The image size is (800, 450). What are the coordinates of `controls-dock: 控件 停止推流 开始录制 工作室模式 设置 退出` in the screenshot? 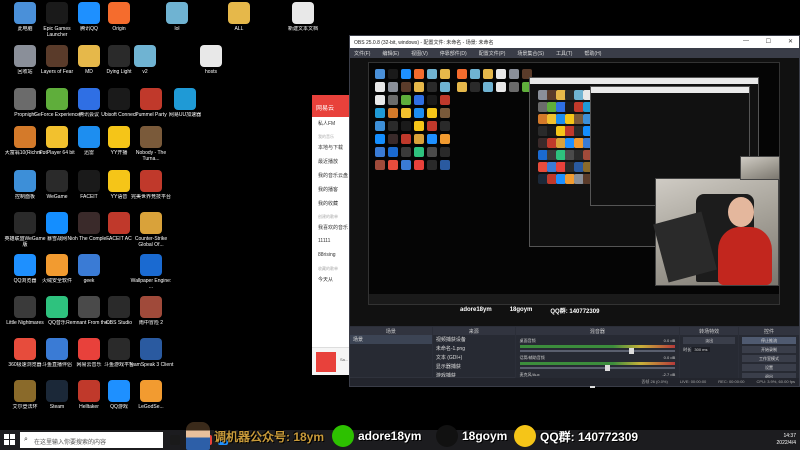 It's located at (769, 356).